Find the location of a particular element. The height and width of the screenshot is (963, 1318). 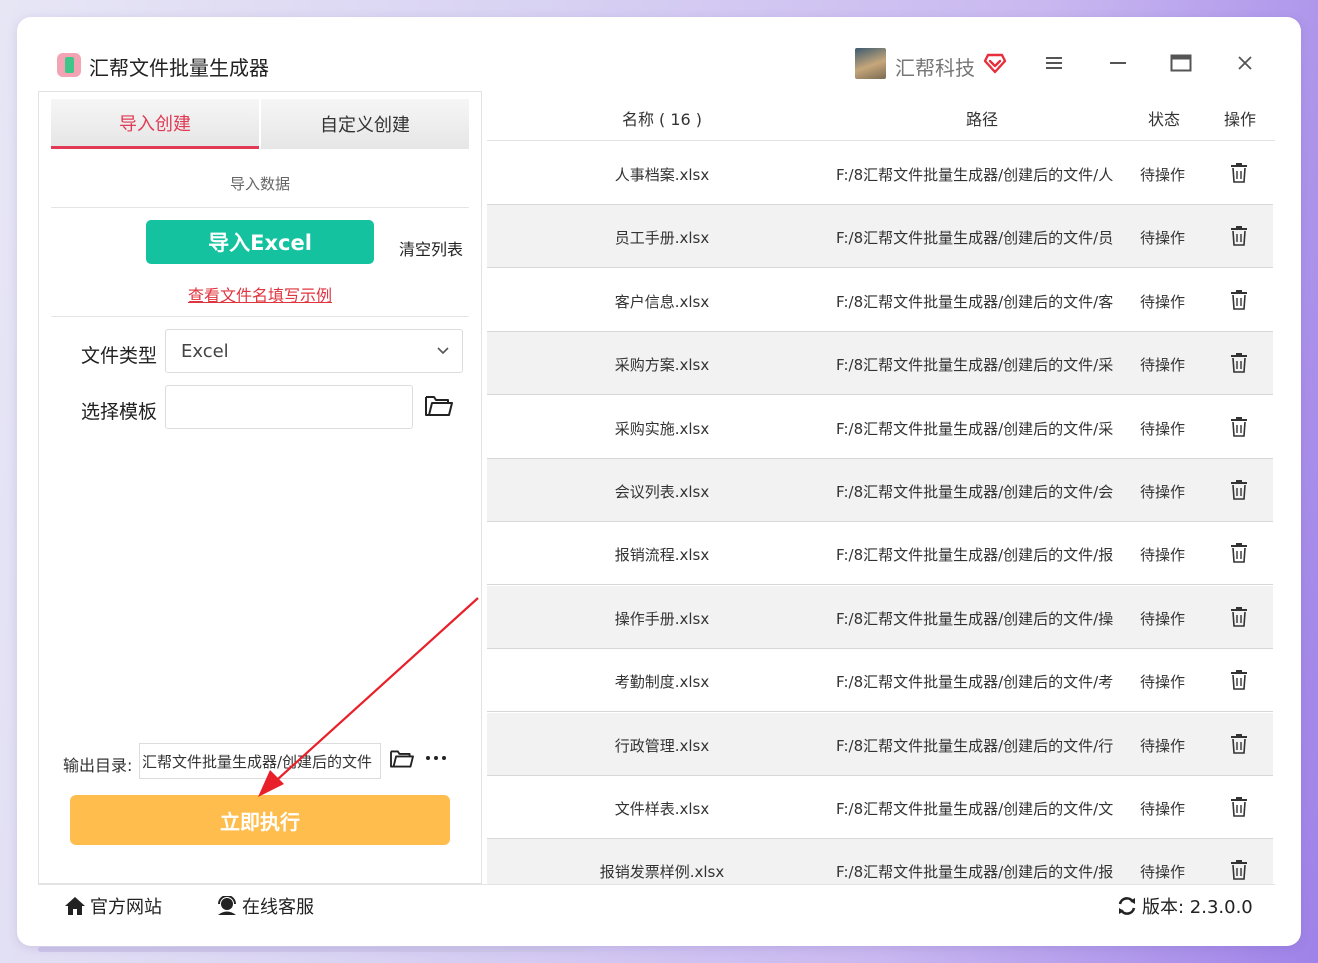

header-name: 名称 ( 16 ) is located at coordinates (662, 118).